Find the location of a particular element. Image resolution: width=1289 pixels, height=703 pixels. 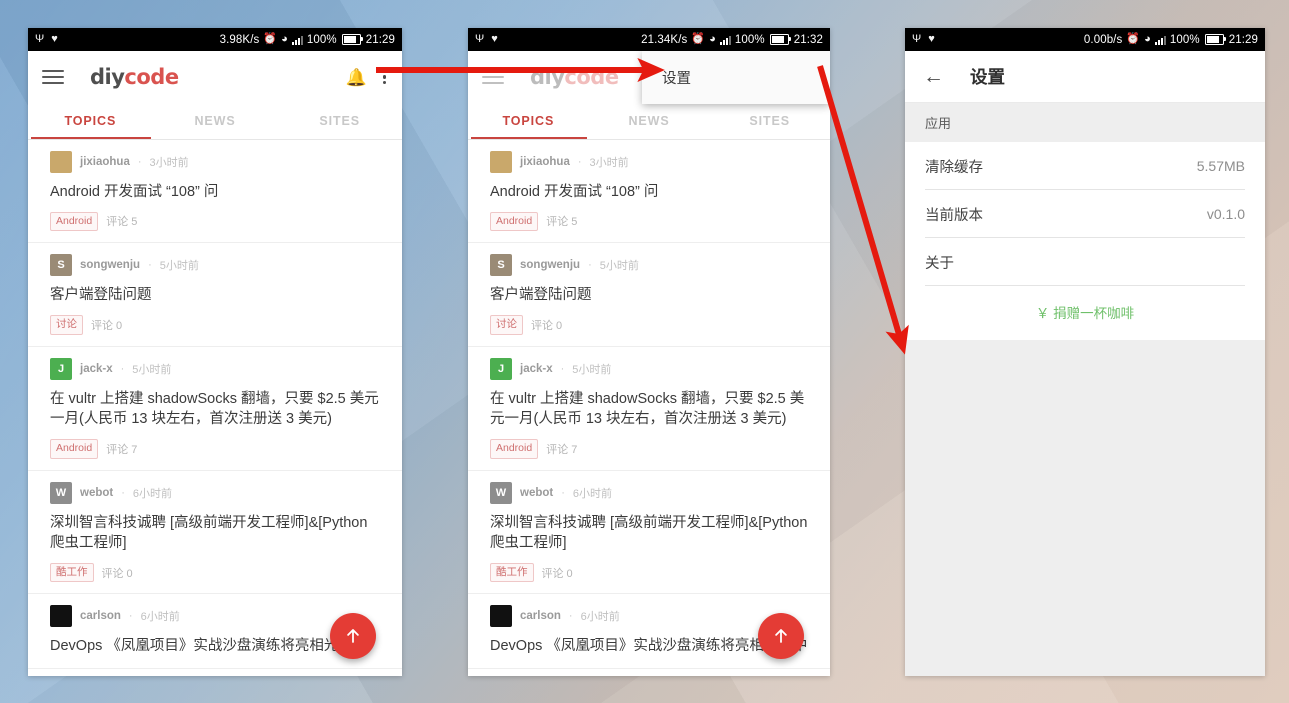

settings-app-bar: ← 设置 is located at coordinates (1085, 77).